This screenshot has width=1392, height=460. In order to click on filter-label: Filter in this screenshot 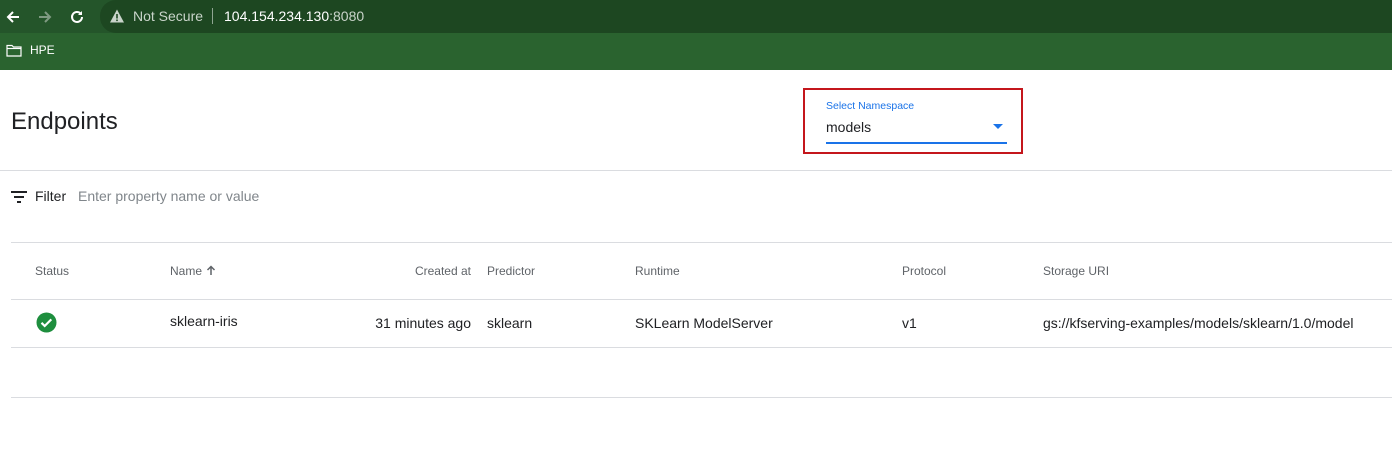, I will do `click(51, 196)`.